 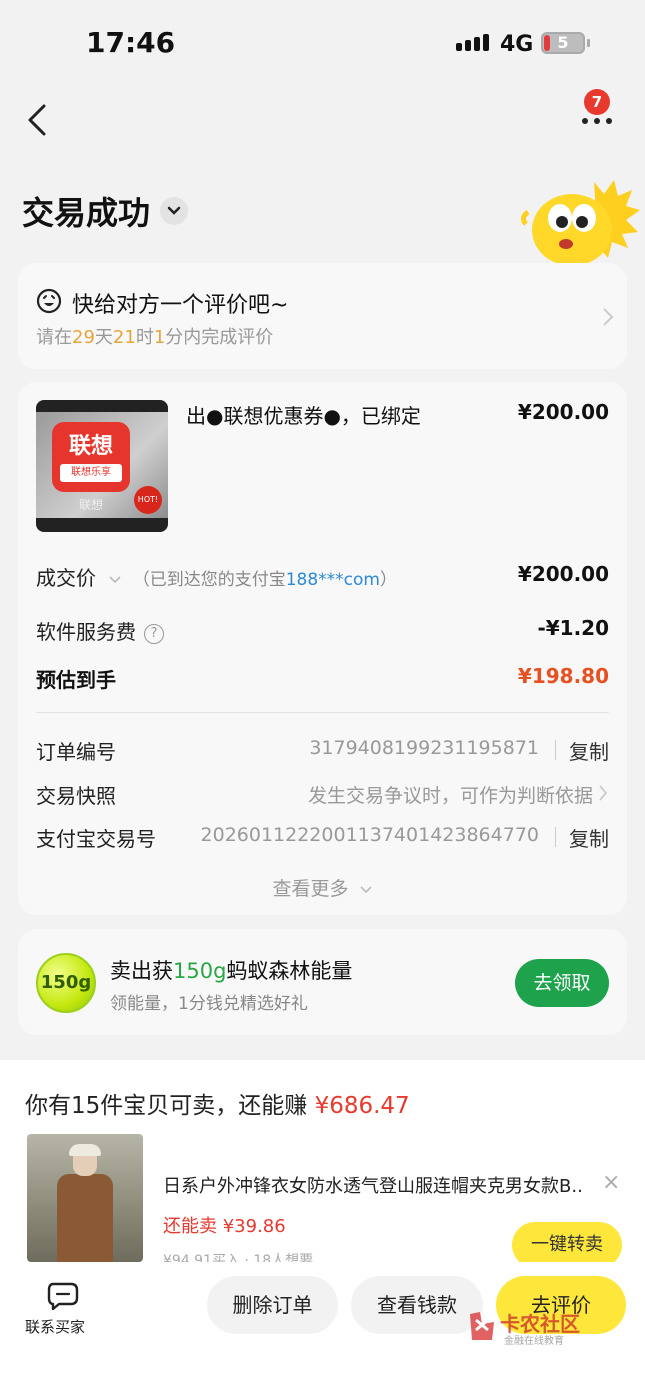 What do you see at coordinates (217, 1106) in the screenshot?
I see `resell-title: 你有15件宝贝可卖，还能赚 ¥686.47` at bounding box center [217, 1106].